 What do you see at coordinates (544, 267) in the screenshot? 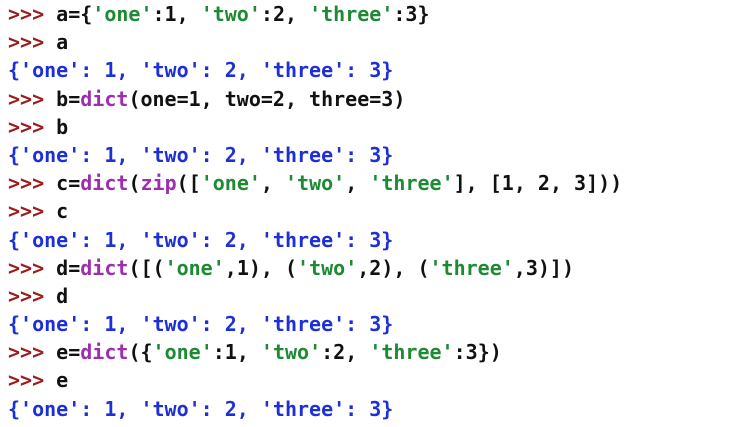
I see `code-text: ,3)])` at bounding box center [544, 267].